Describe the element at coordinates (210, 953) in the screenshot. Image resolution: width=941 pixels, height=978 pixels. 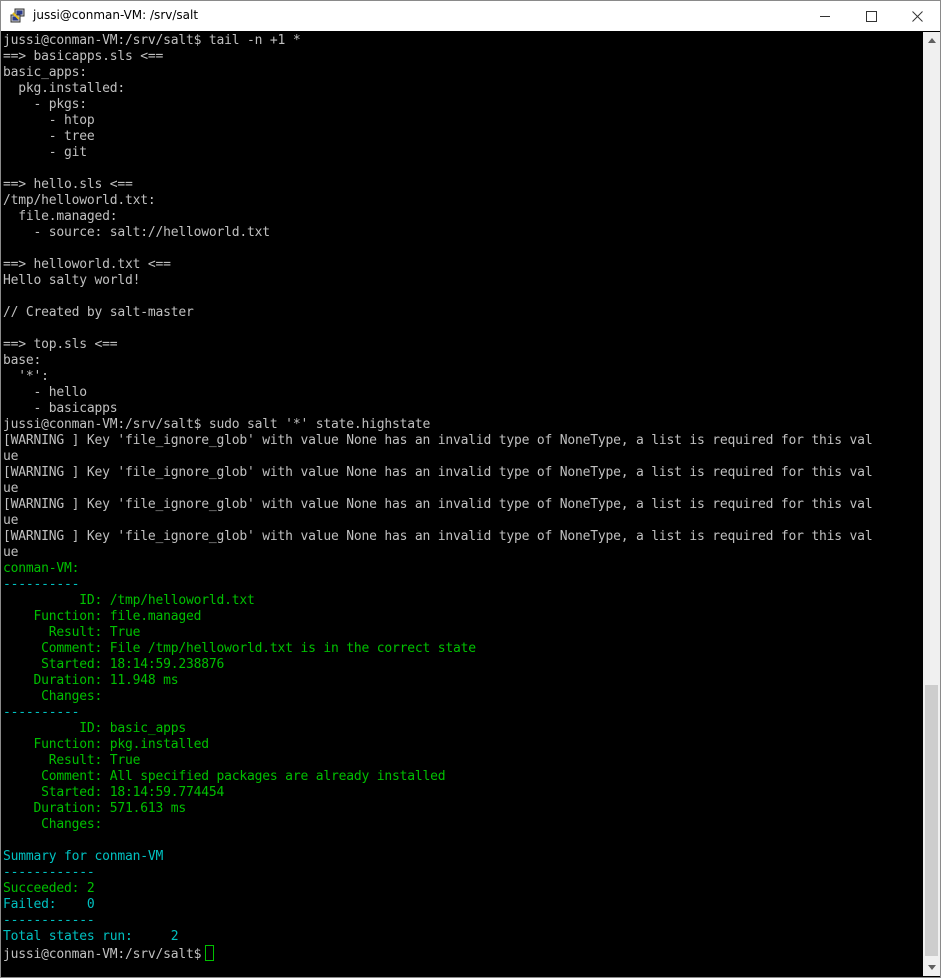
I see `text-cursor` at that location.